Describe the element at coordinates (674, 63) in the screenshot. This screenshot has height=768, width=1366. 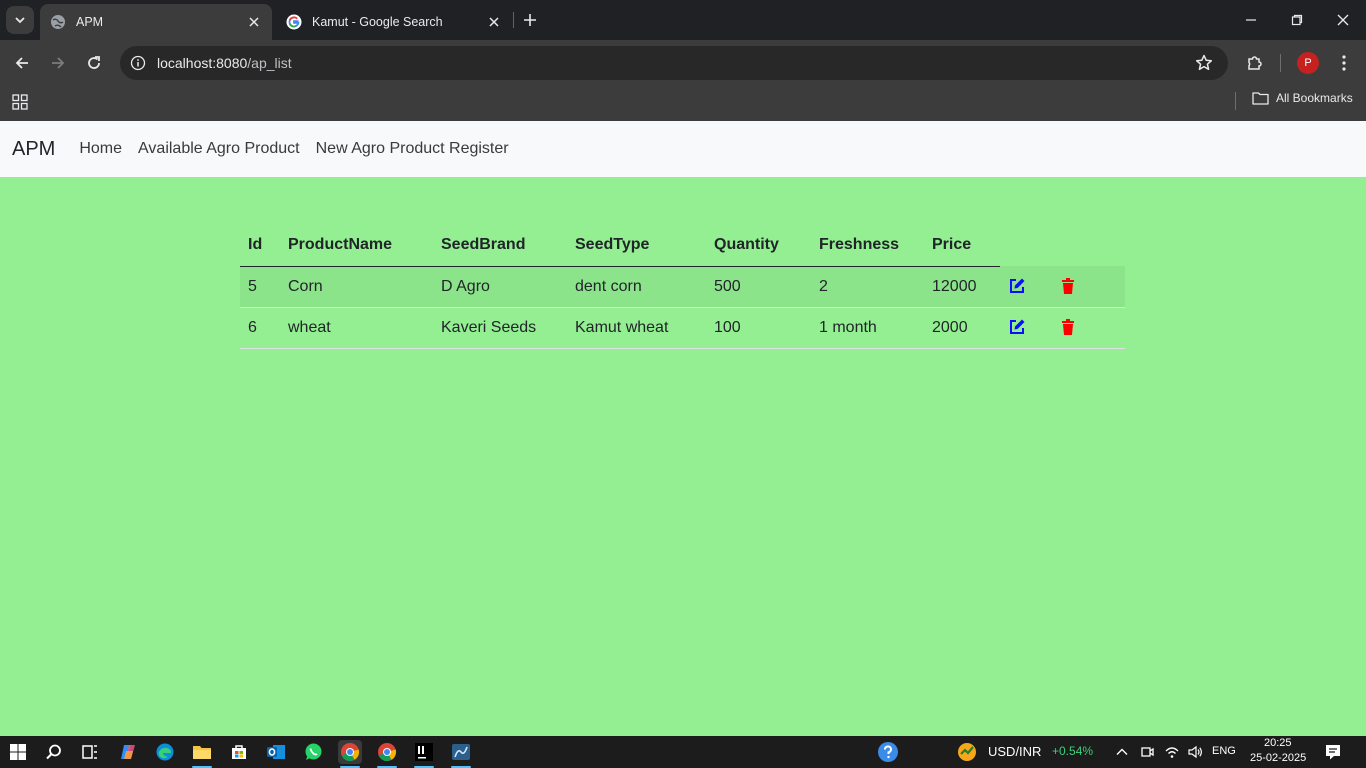
I see `address-bar: localhost:8080/ap_list` at that location.